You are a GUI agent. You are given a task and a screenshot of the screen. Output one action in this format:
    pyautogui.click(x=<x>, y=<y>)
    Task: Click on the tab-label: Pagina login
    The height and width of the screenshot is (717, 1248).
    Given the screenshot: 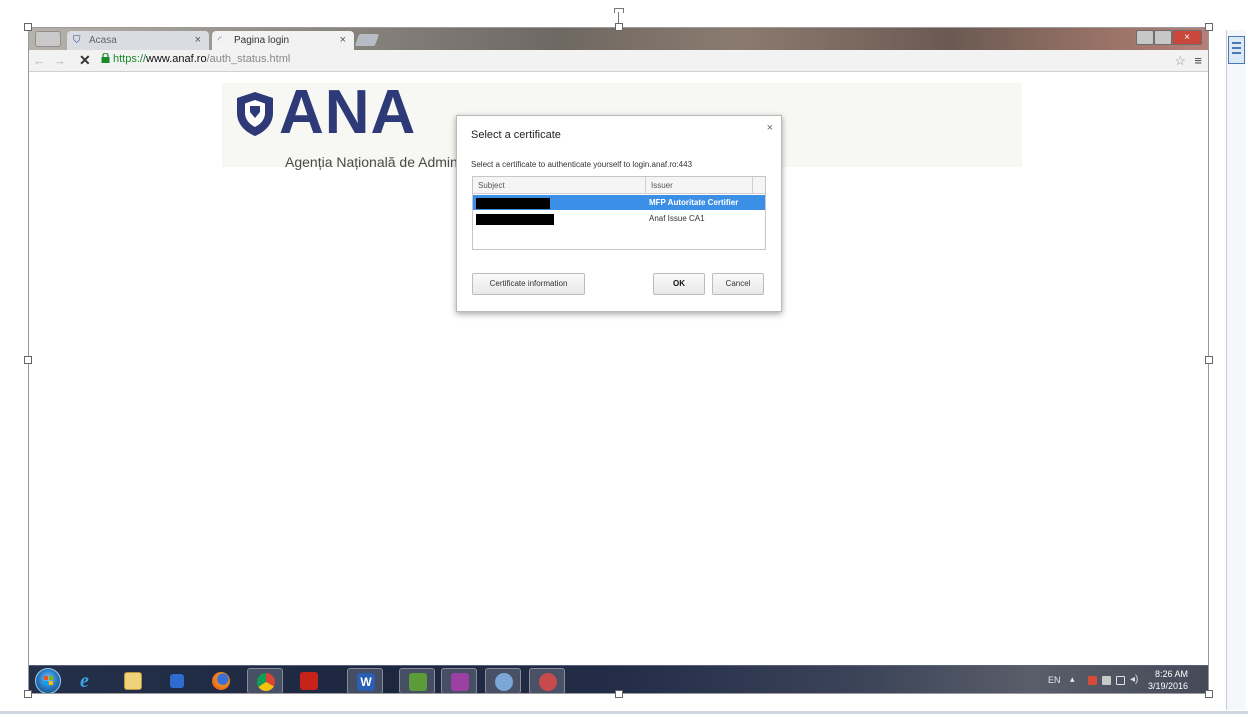 What is the action you would take?
    pyautogui.click(x=262, y=40)
    